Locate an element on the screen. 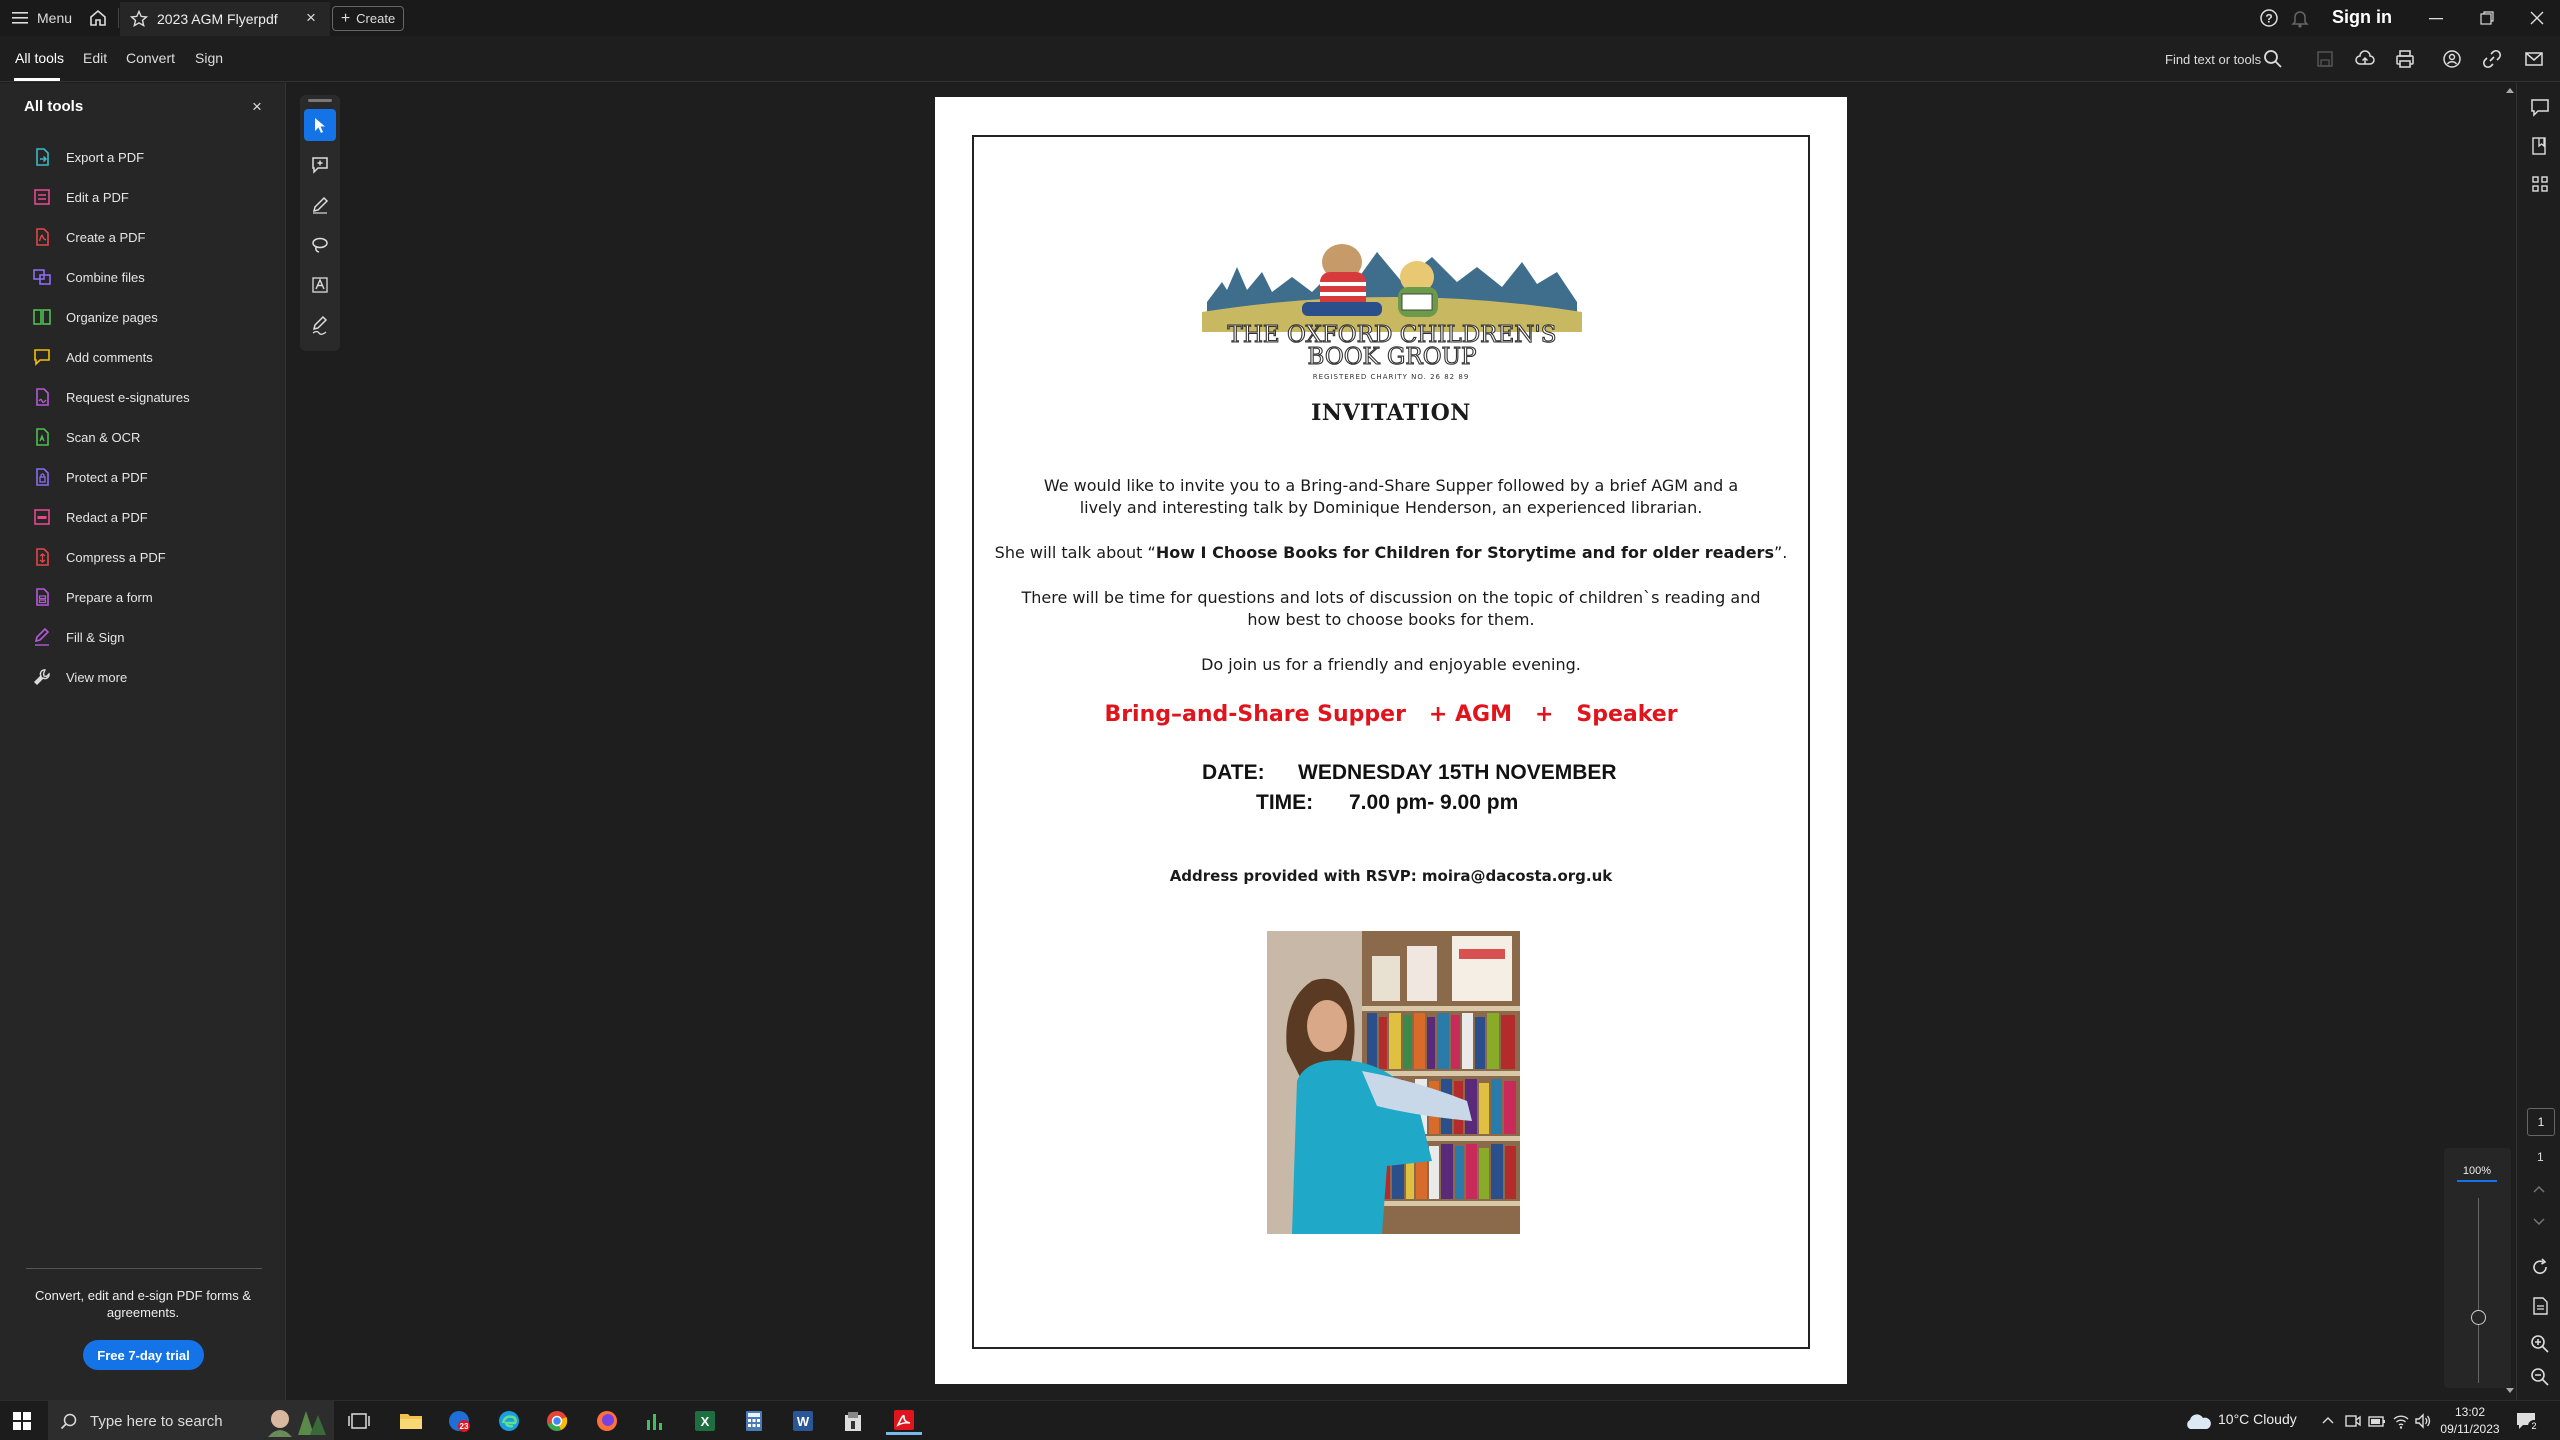 The width and height of the screenshot is (2560, 1440). tool-item-edit-a-pdf: Edit a PDF is located at coordinates (80, 197).